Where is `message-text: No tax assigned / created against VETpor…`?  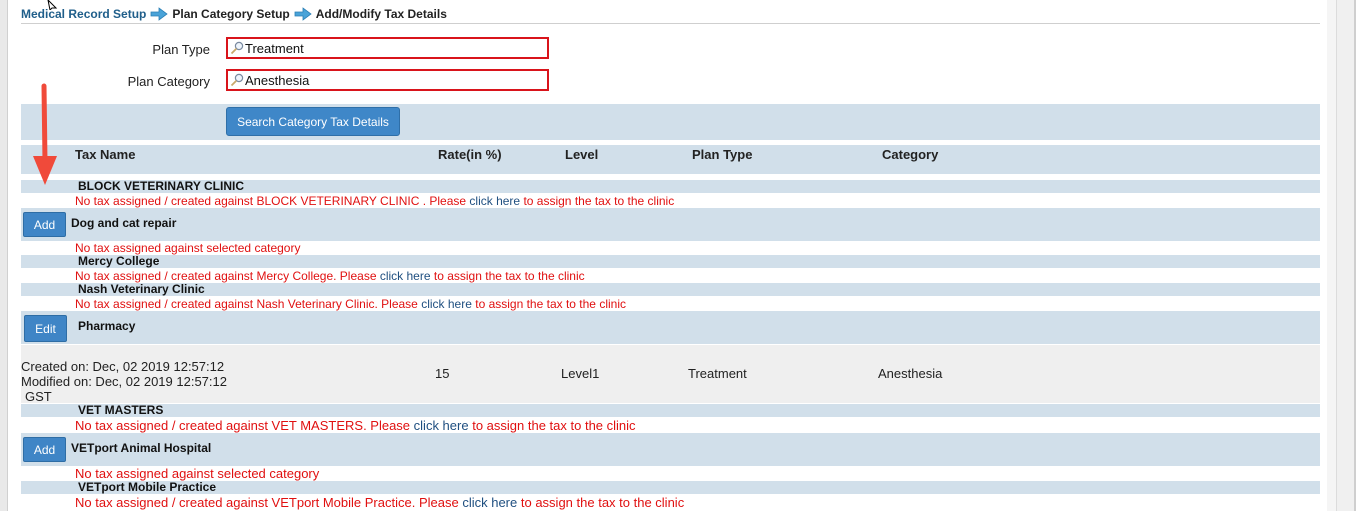
message-text: No tax assigned / created against VETpor… is located at coordinates (267, 502).